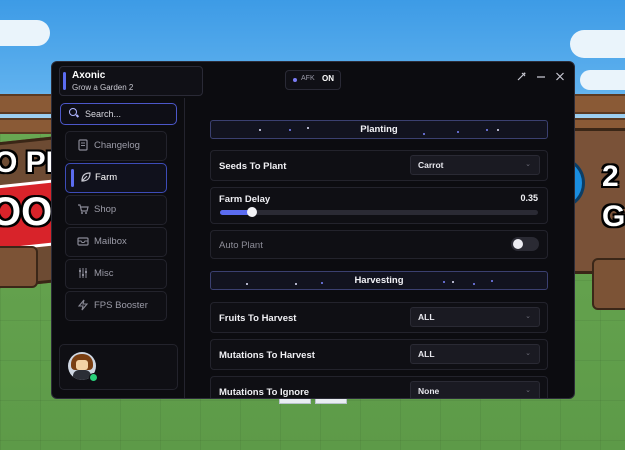  Describe the element at coordinates (241, 245) in the screenshot. I see `row-label: Auto Plant` at that location.